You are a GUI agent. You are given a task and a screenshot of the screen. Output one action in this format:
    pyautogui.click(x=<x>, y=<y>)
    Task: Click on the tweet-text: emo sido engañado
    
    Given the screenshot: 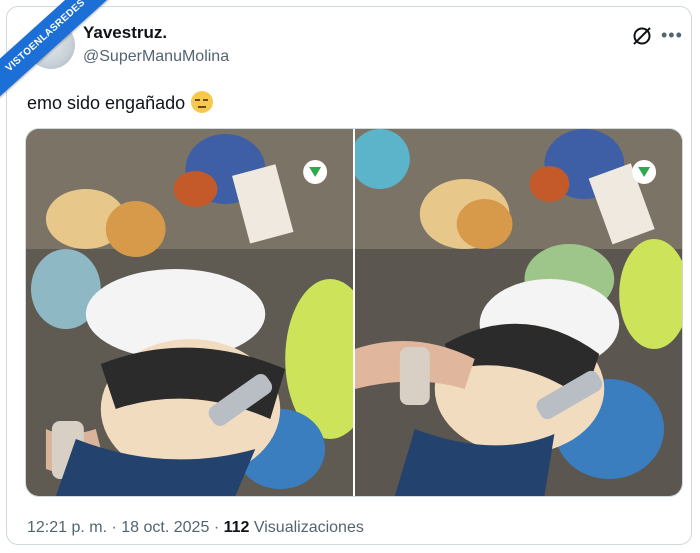 What is the action you would take?
    pyautogui.click(x=120, y=102)
    